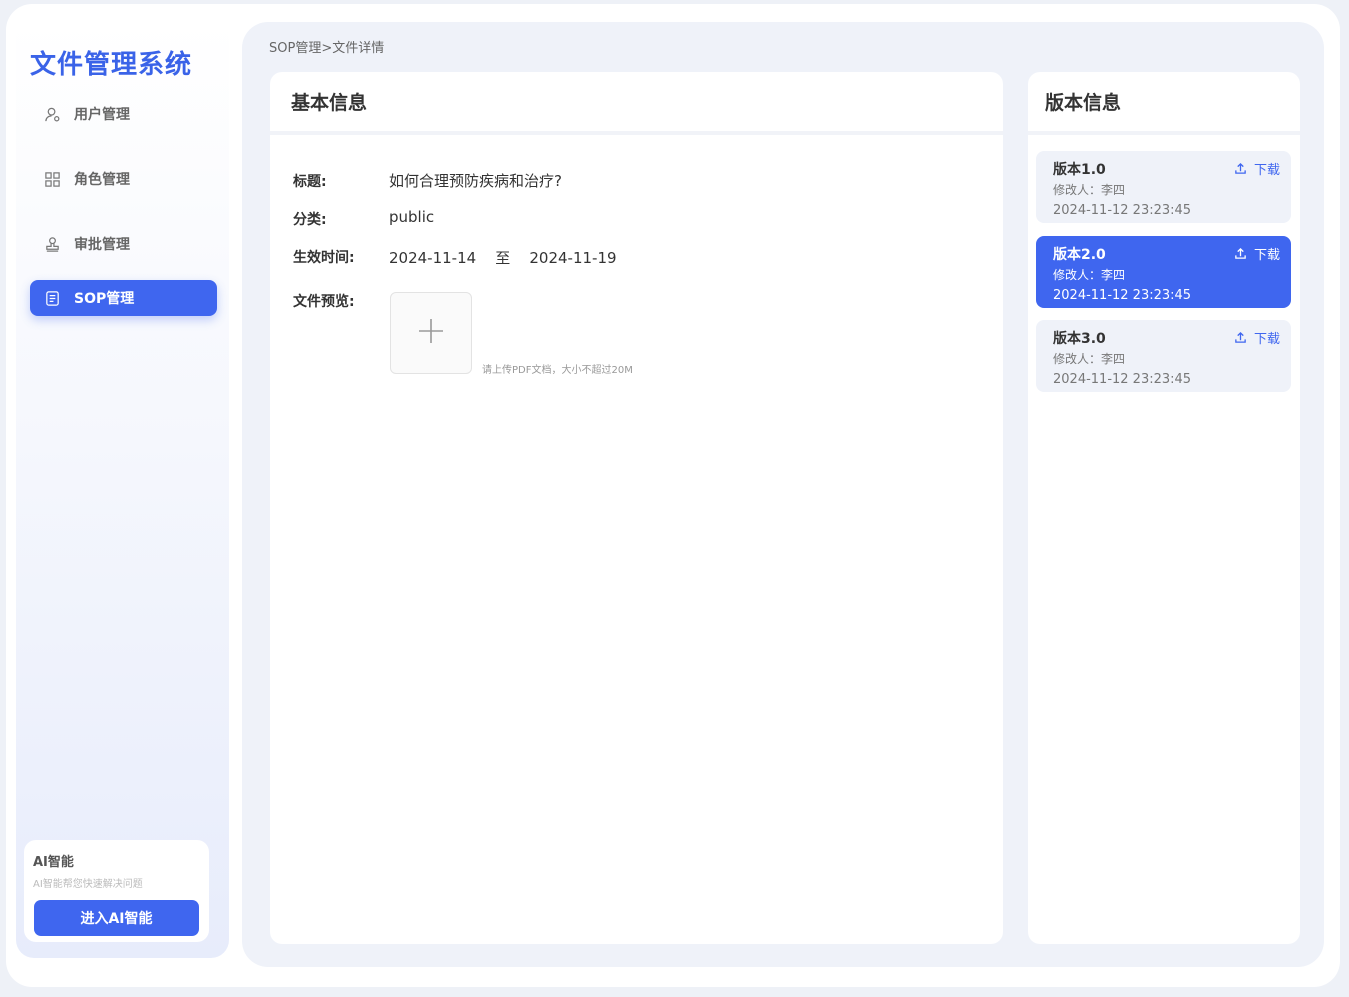 The image size is (1349, 997). I want to click on ai-card-title: AI智能, so click(53, 862).